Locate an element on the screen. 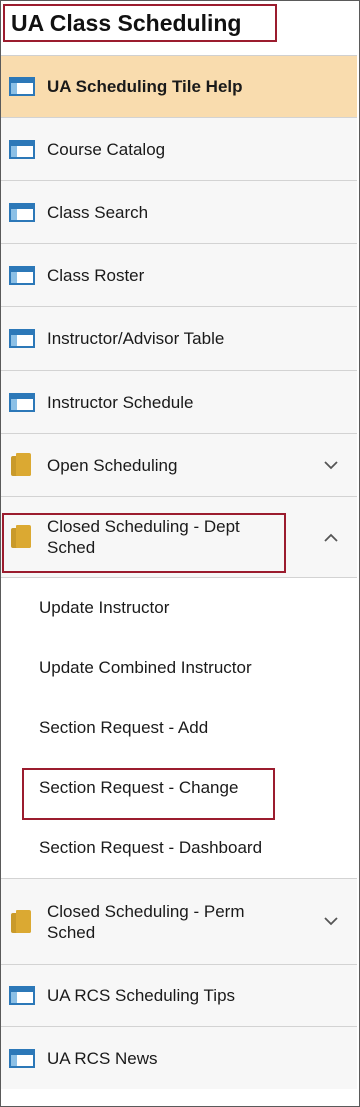  submenu-item-update-combined-instructor: Update Combined Instructor is located at coordinates (179, 668).